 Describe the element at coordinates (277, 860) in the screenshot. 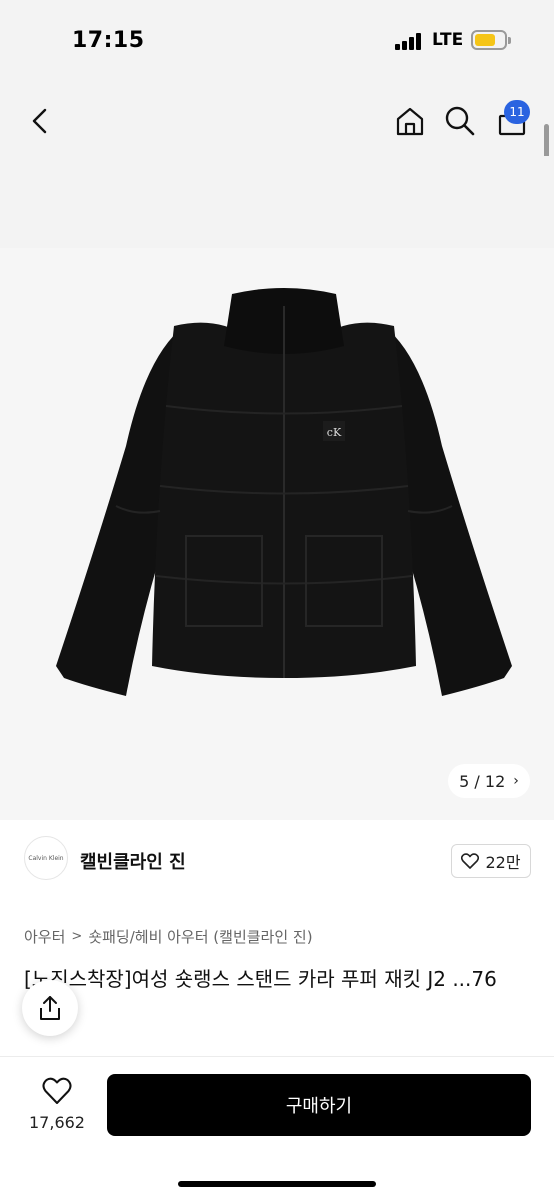

I see `brand-row: Calvin Klein 캘빈클라인 진 22만` at that location.